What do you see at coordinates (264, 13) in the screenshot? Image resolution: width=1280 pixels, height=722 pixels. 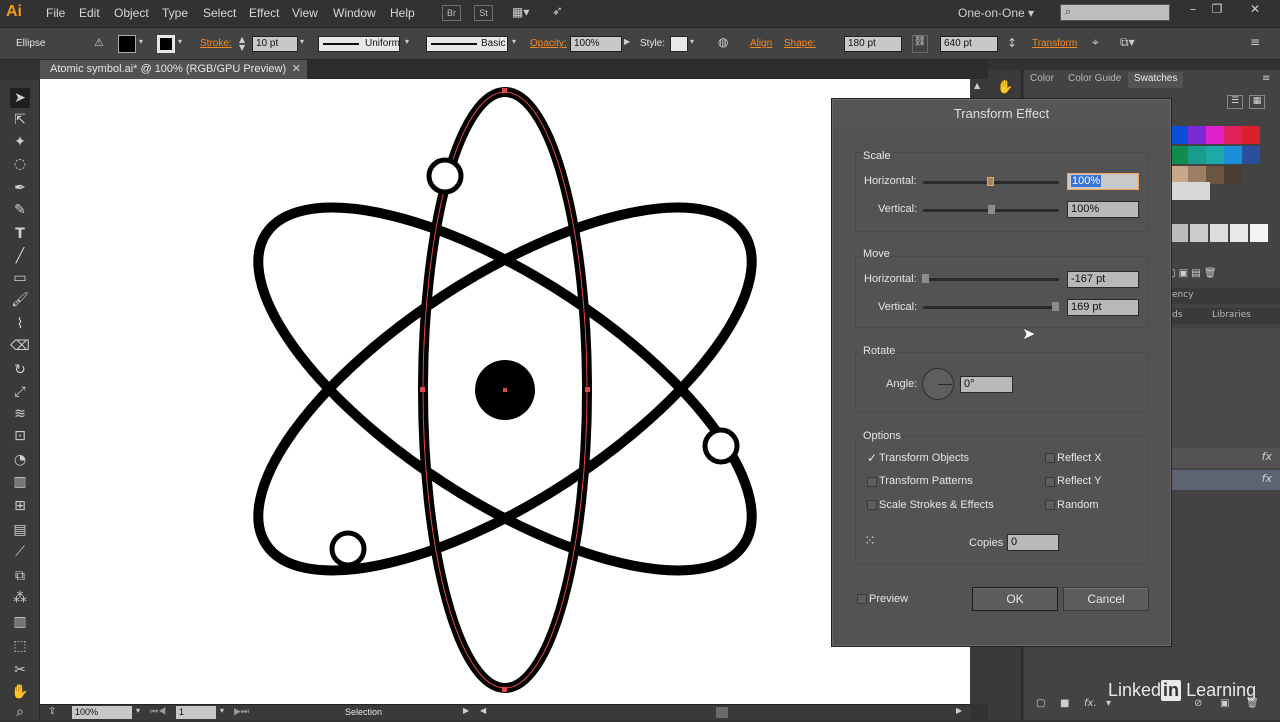 I see `menu-effect: Effect` at bounding box center [264, 13].